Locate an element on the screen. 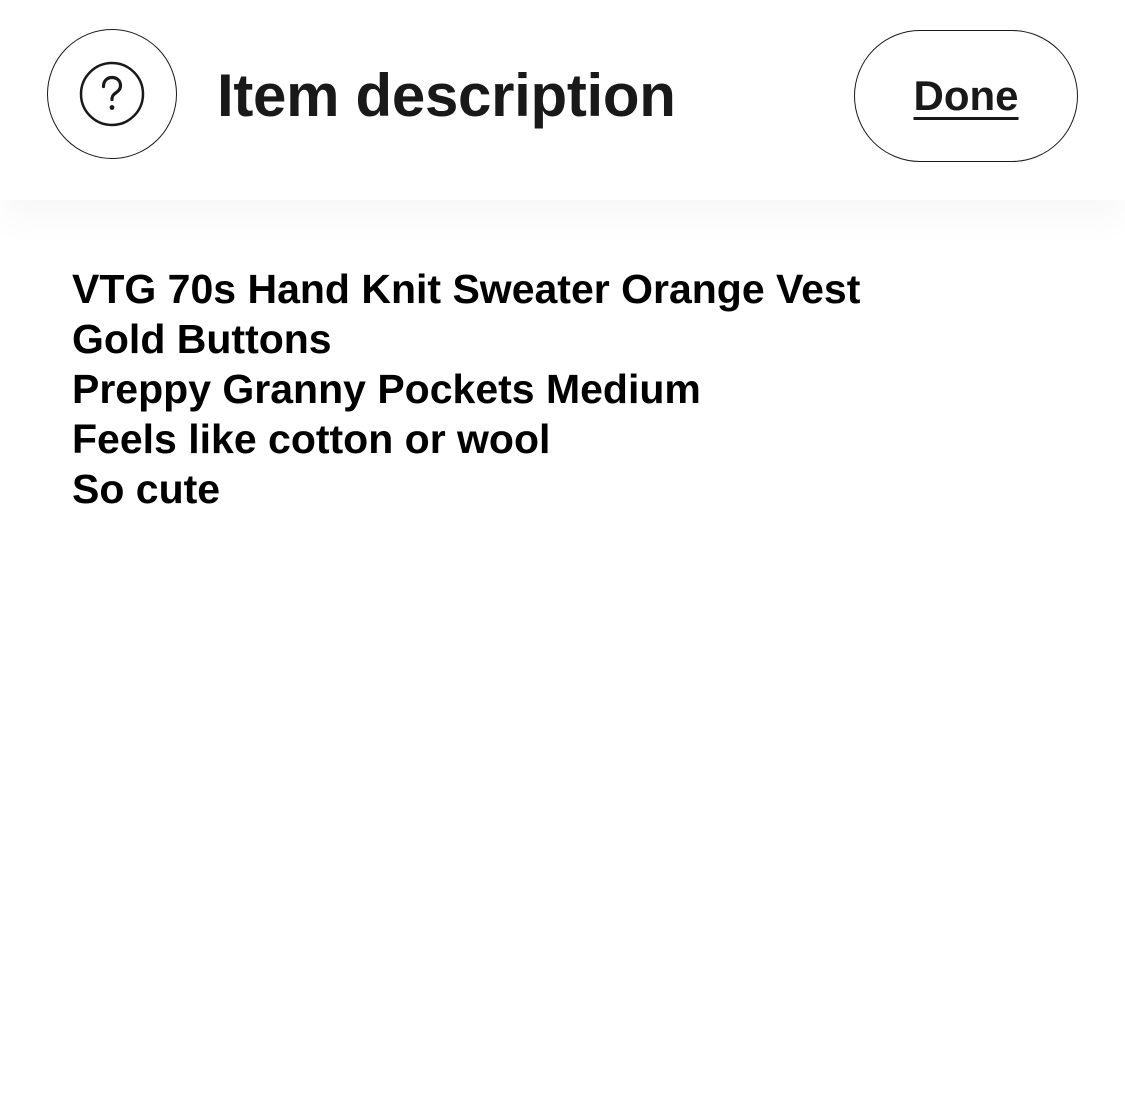  done-button-label: Done is located at coordinates (966, 95).